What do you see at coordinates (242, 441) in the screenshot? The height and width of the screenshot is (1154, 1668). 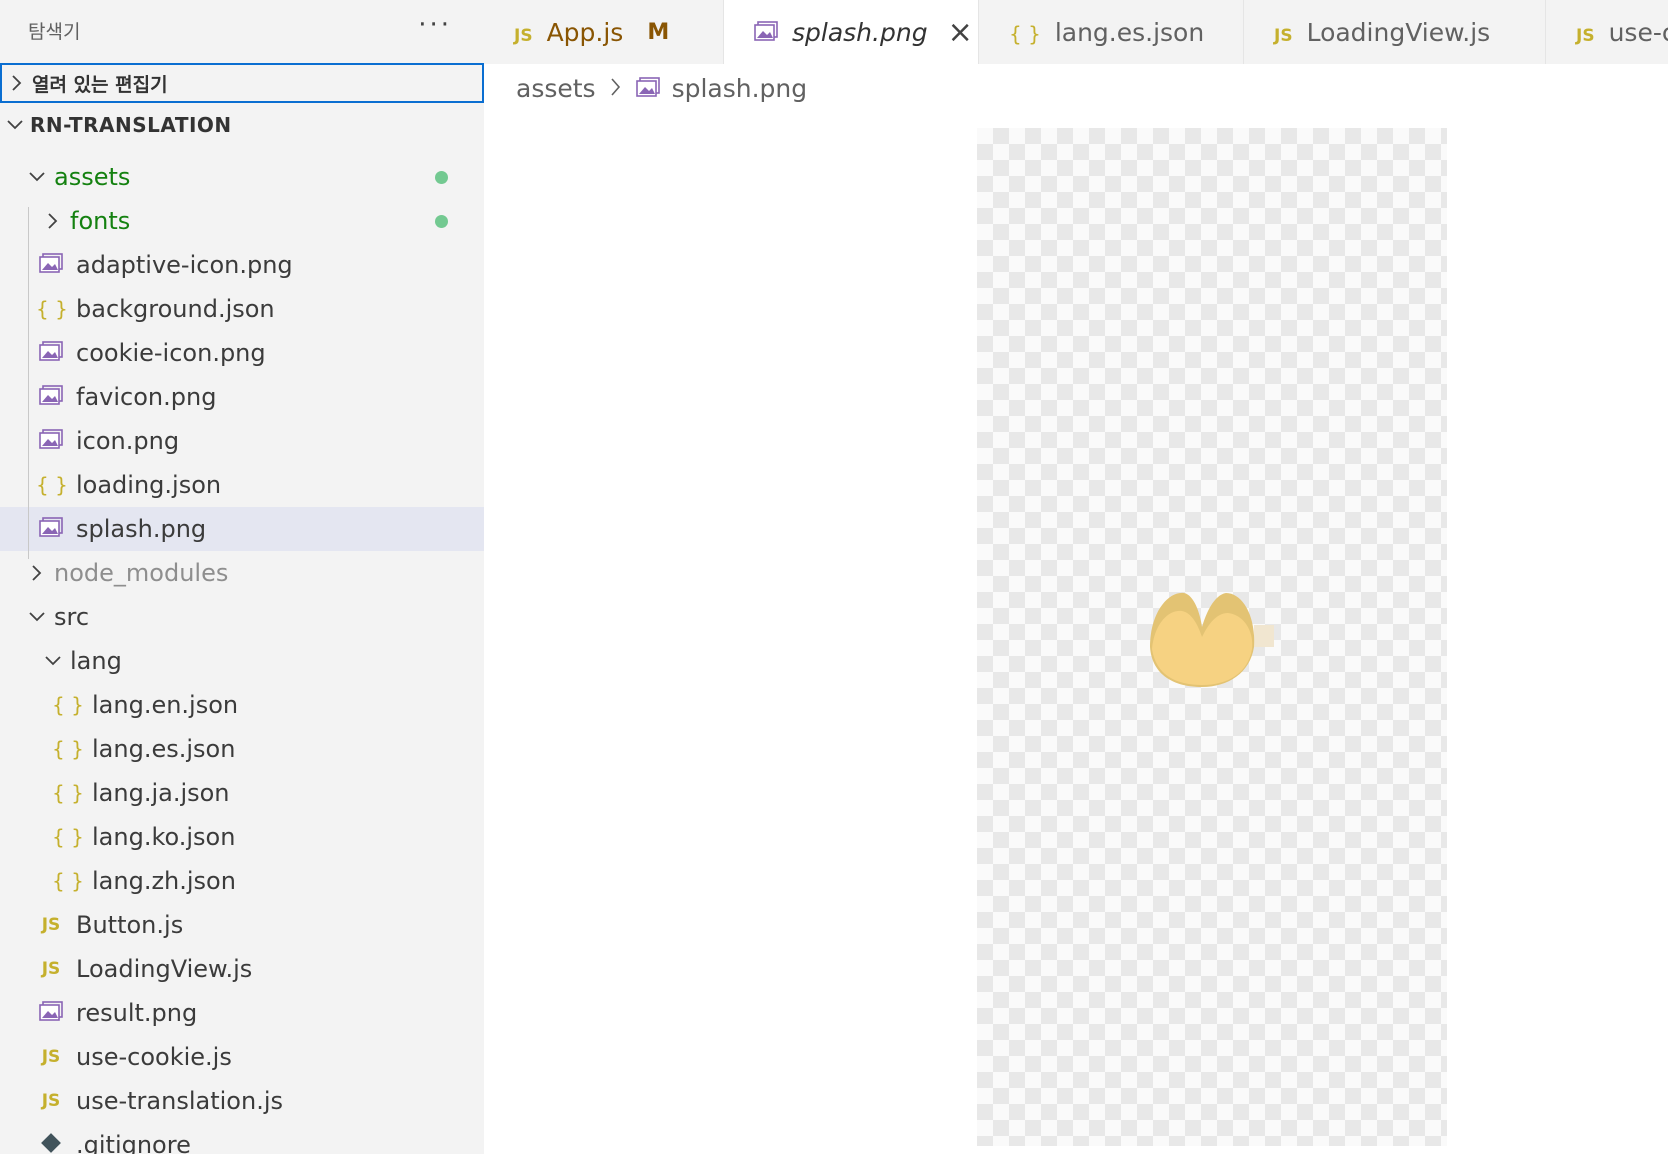 I see `file-item: icon.png` at bounding box center [242, 441].